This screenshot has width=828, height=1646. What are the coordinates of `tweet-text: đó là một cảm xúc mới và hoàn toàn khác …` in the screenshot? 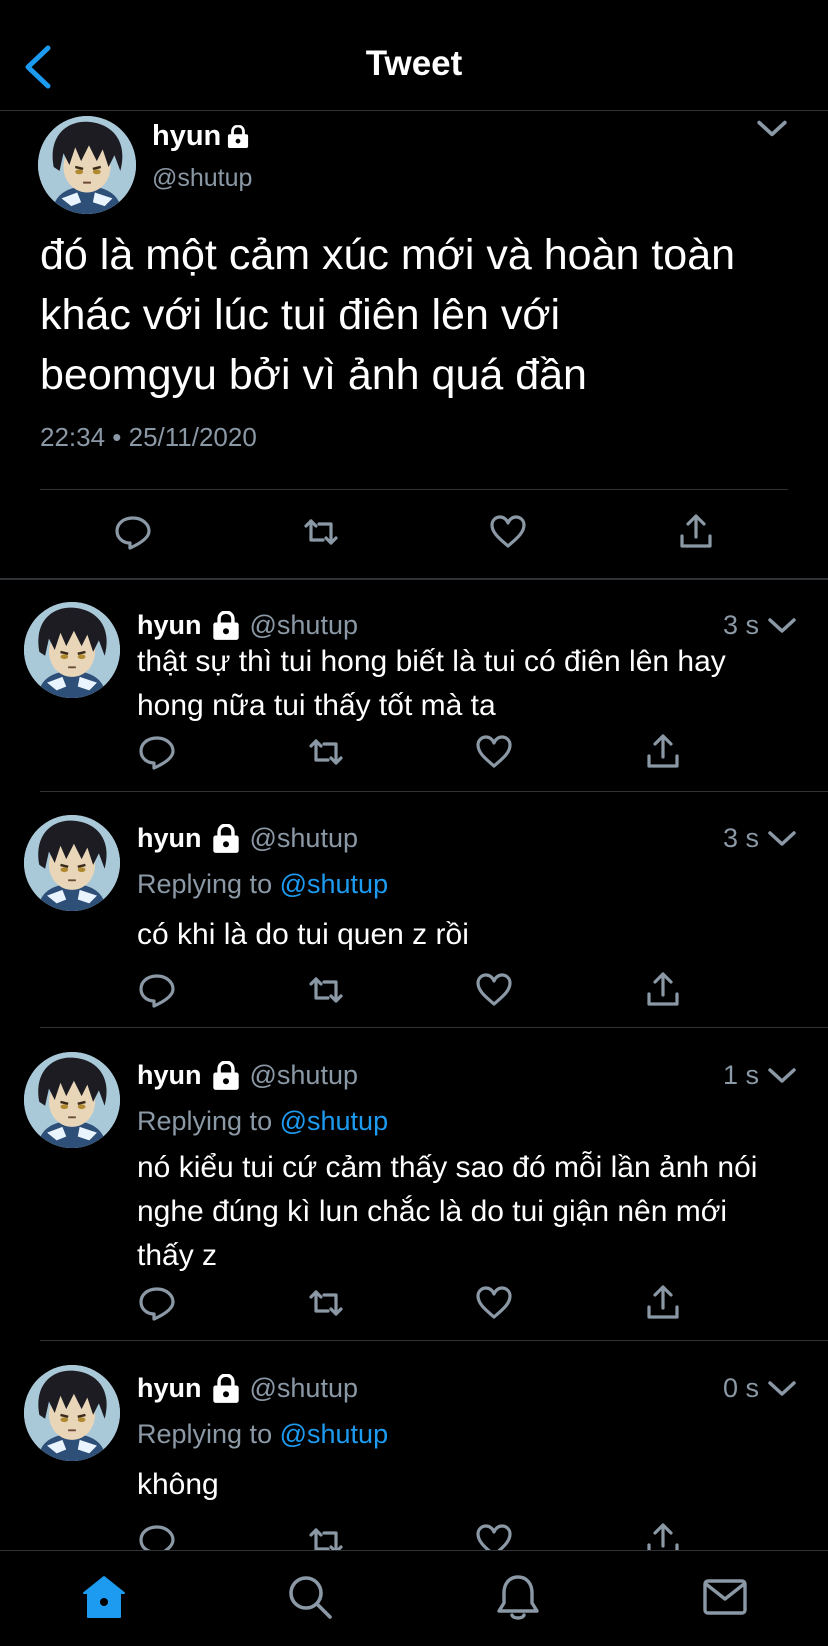 It's located at (388, 315).